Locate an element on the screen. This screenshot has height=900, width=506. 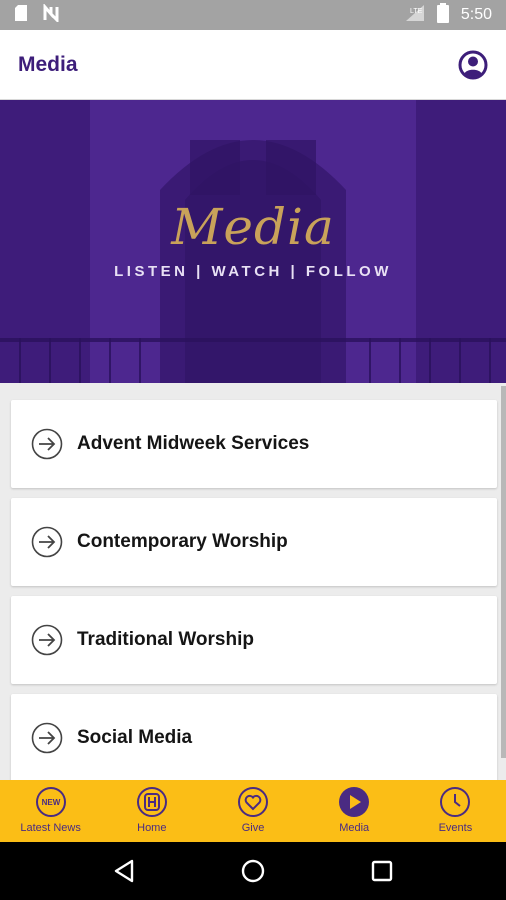
tab-label: Media is located at coordinates (354, 828).